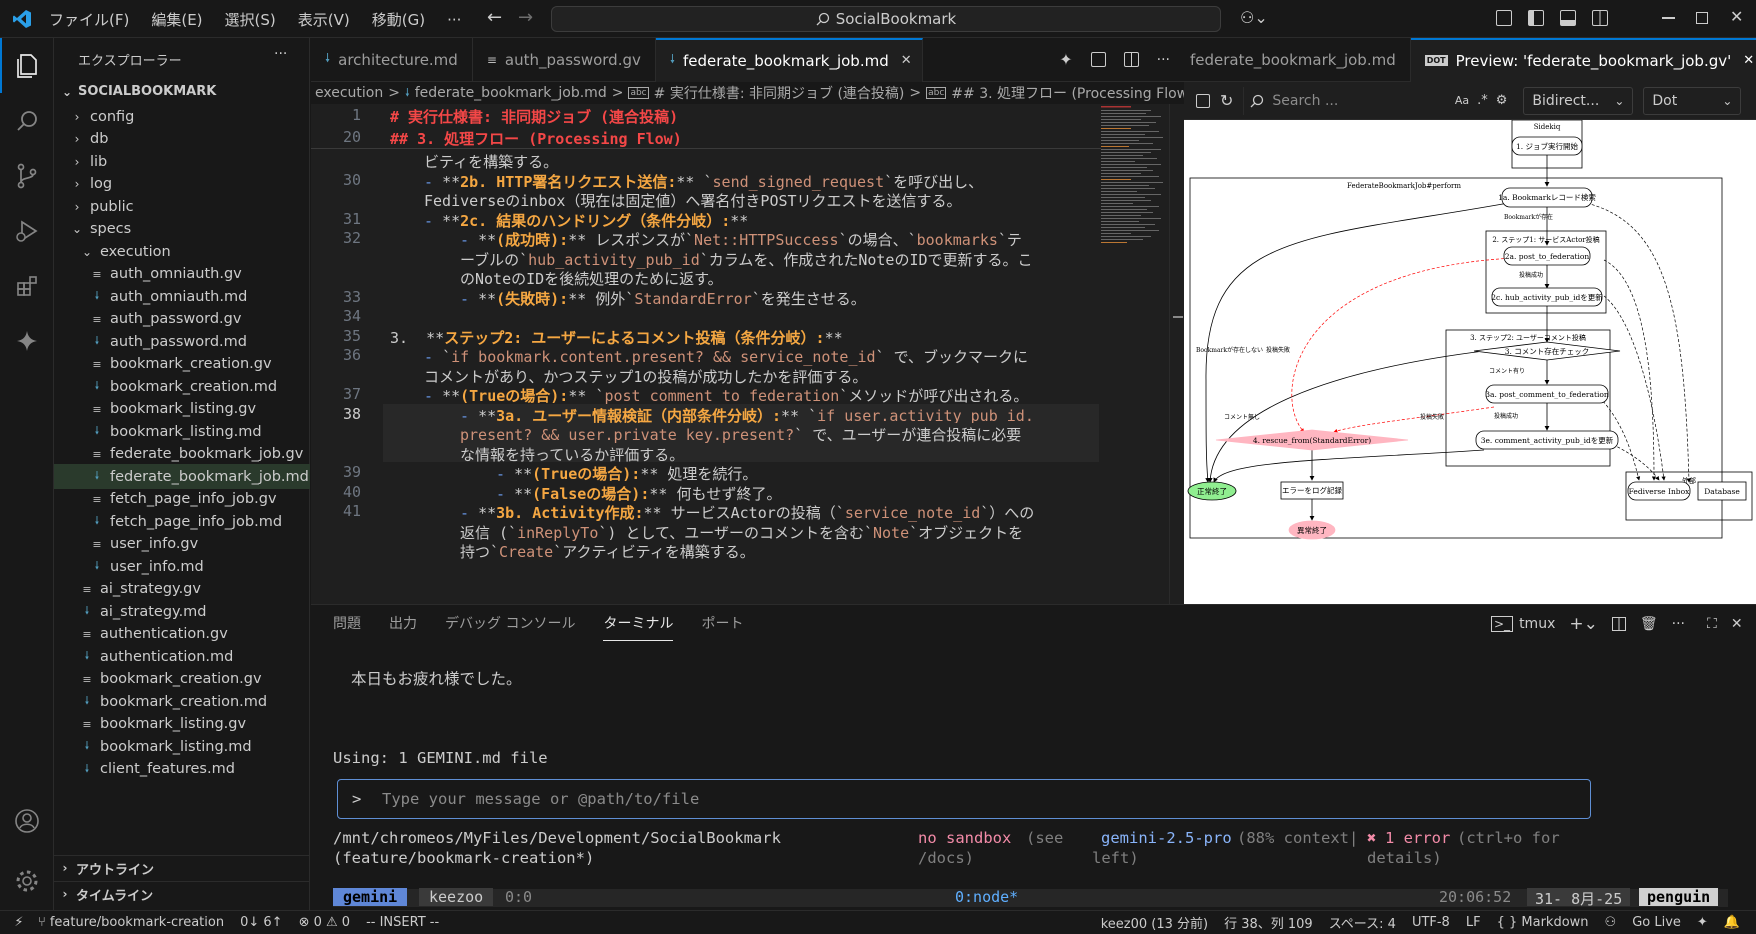 This screenshot has width=1756, height=934. What do you see at coordinates (1611, 922) in the screenshot?
I see `copilot-status-icon: ⚇` at bounding box center [1611, 922].